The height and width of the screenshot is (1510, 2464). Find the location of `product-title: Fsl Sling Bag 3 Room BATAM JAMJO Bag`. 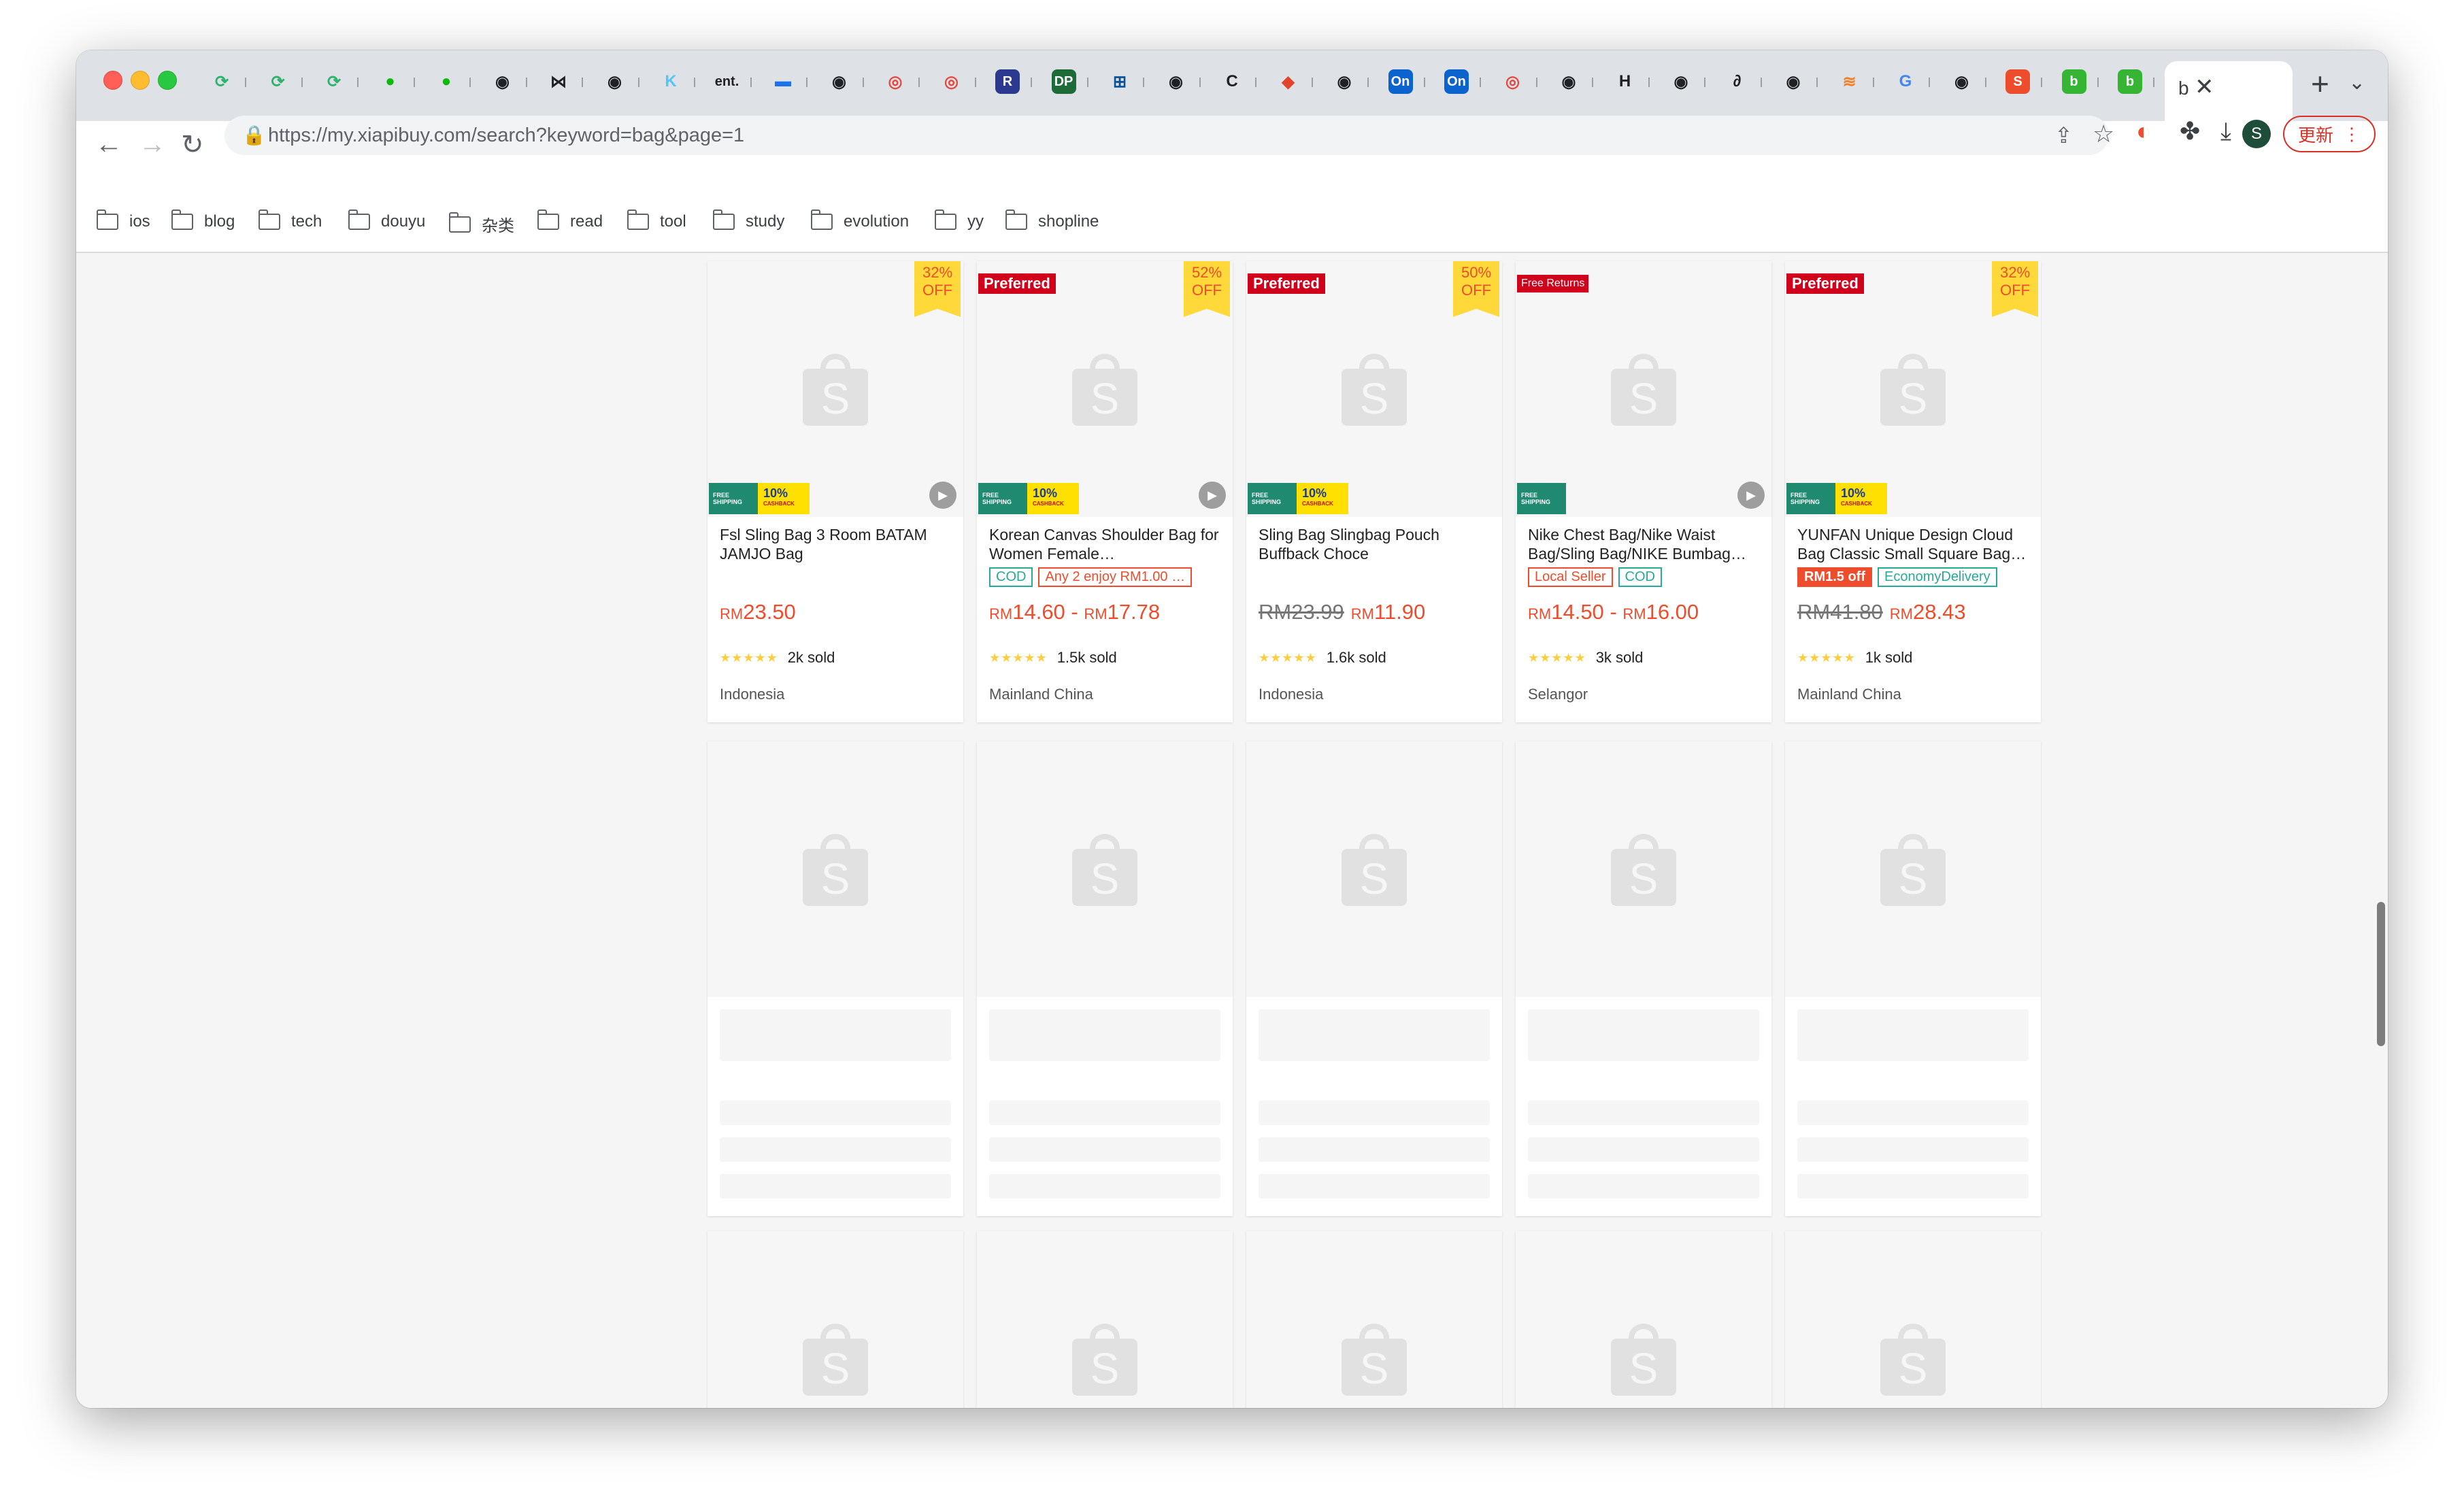

product-title: Fsl Sling Bag 3 Room BATAM JAMJO Bag is located at coordinates (836, 545).